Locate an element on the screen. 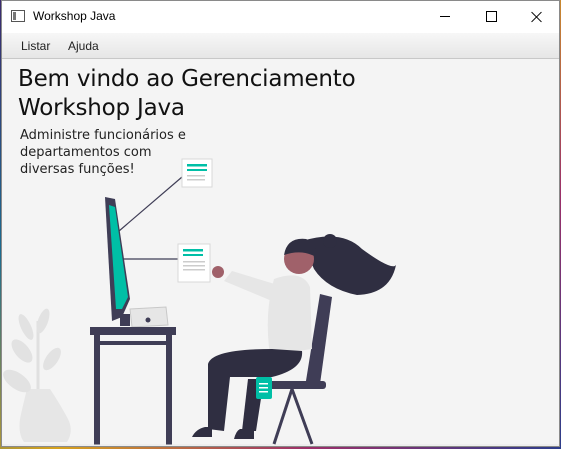 The width and height of the screenshot is (561, 449). maximize-button is located at coordinates (491, 16).